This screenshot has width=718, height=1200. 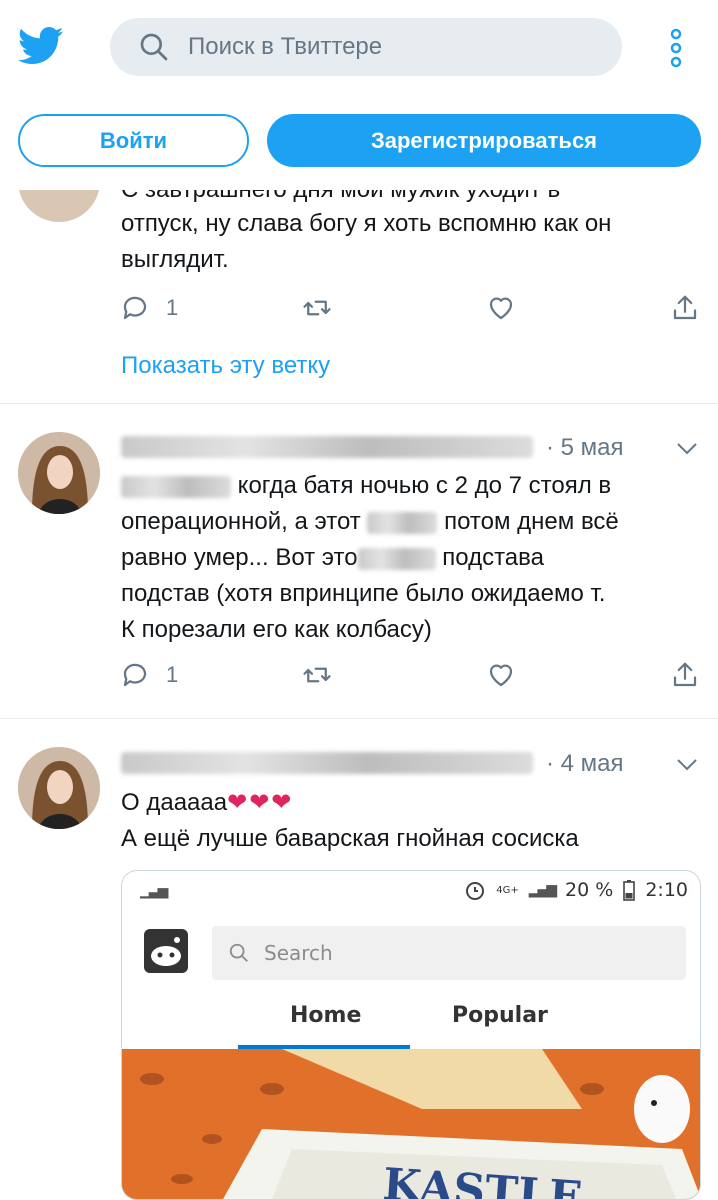 What do you see at coordinates (666, 890) in the screenshot?
I see `phone-time: 2:10` at bounding box center [666, 890].